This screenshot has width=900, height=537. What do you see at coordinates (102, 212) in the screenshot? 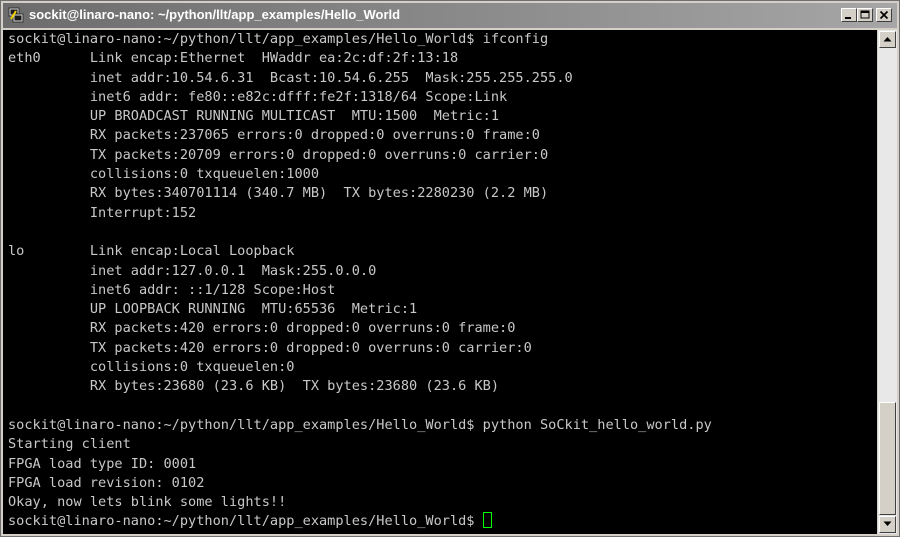
I see `terminal-line: Interrupt:152` at bounding box center [102, 212].